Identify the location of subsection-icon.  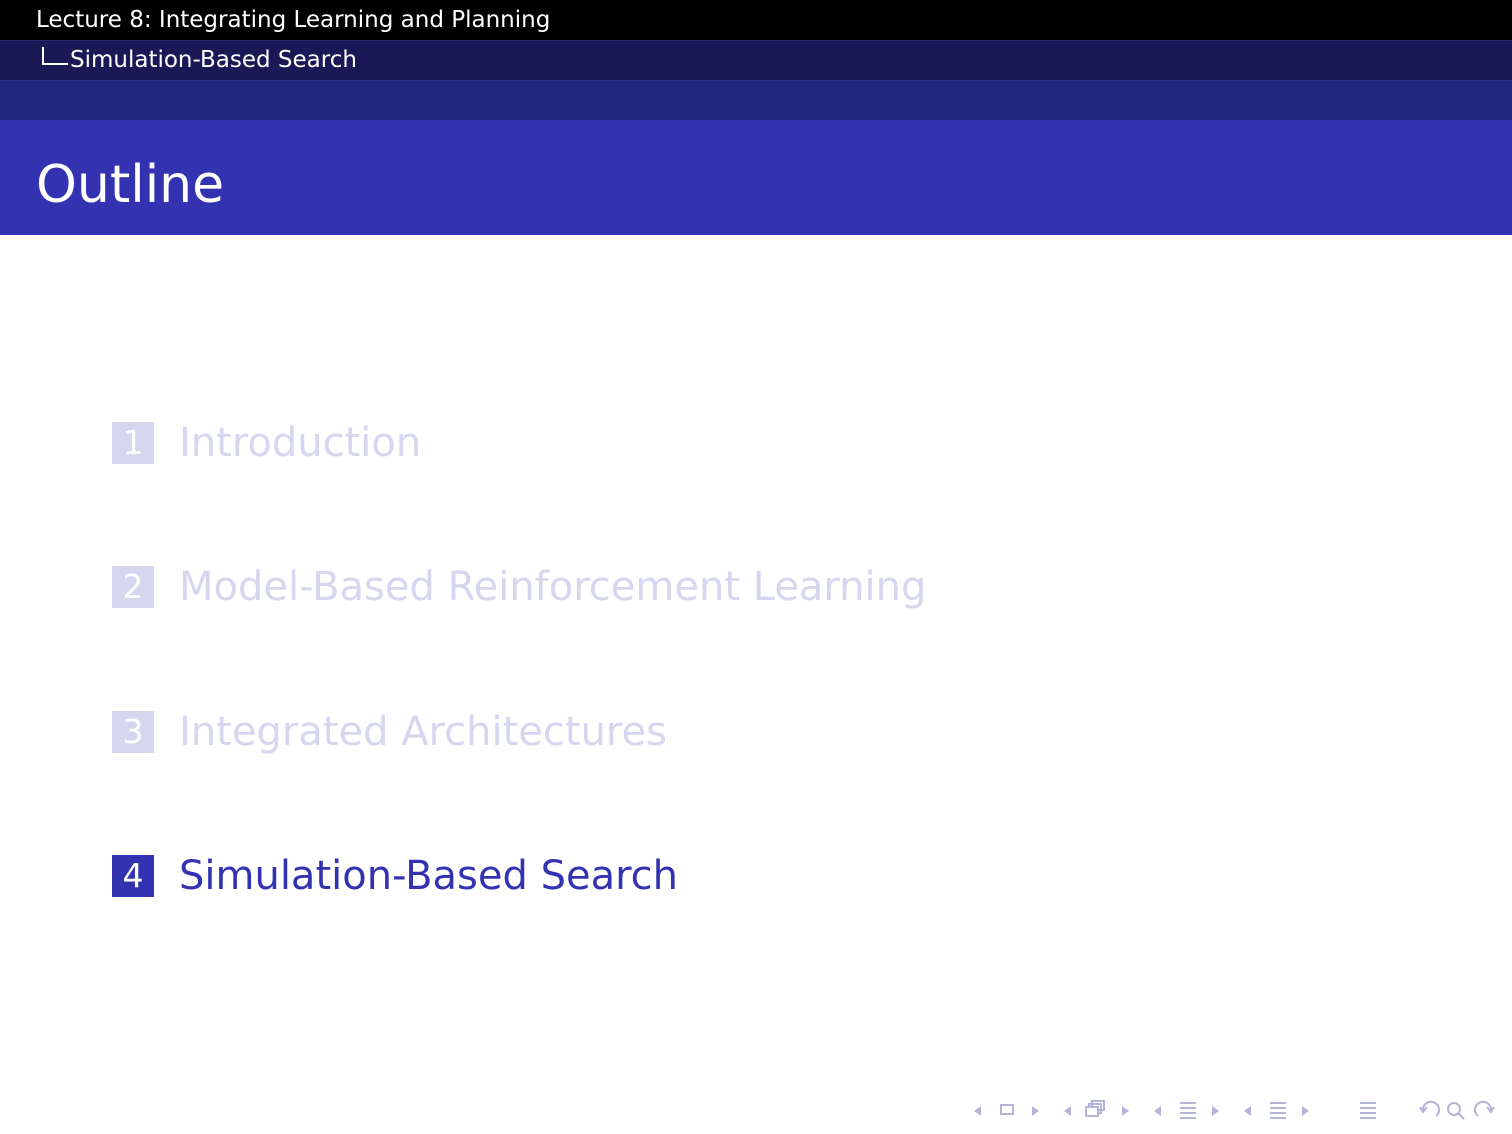
(1096, 1111).